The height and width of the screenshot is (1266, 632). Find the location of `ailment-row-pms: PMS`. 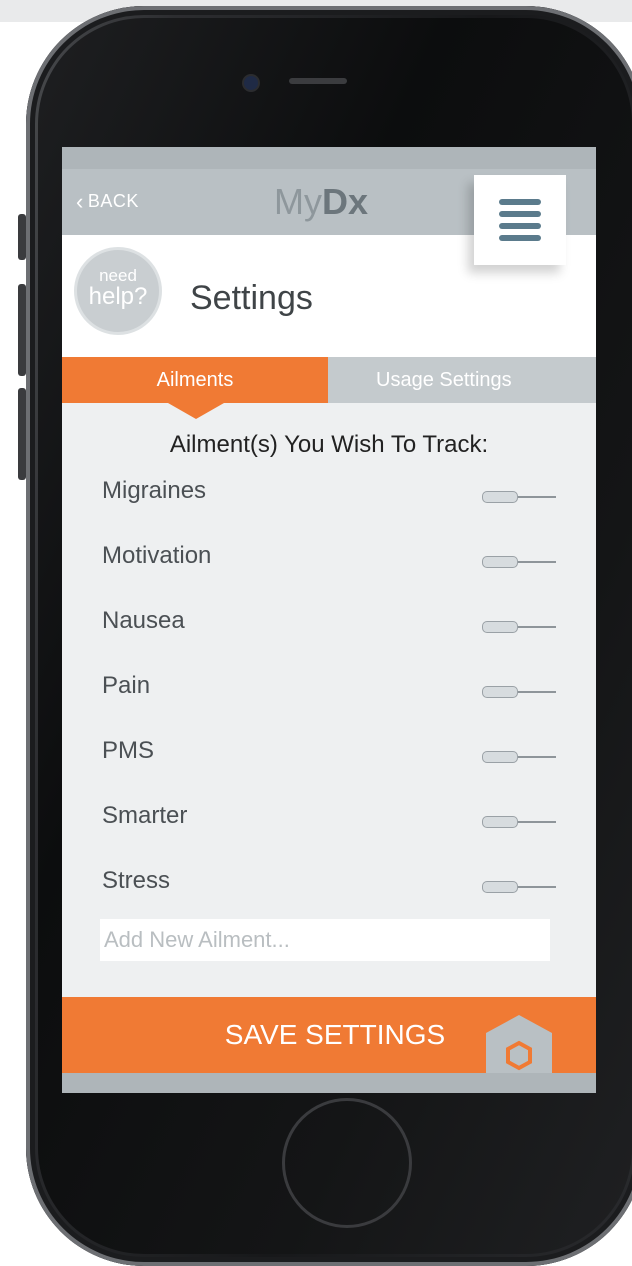

ailment-row-pms: PMS is located at coordinates (329, 753).